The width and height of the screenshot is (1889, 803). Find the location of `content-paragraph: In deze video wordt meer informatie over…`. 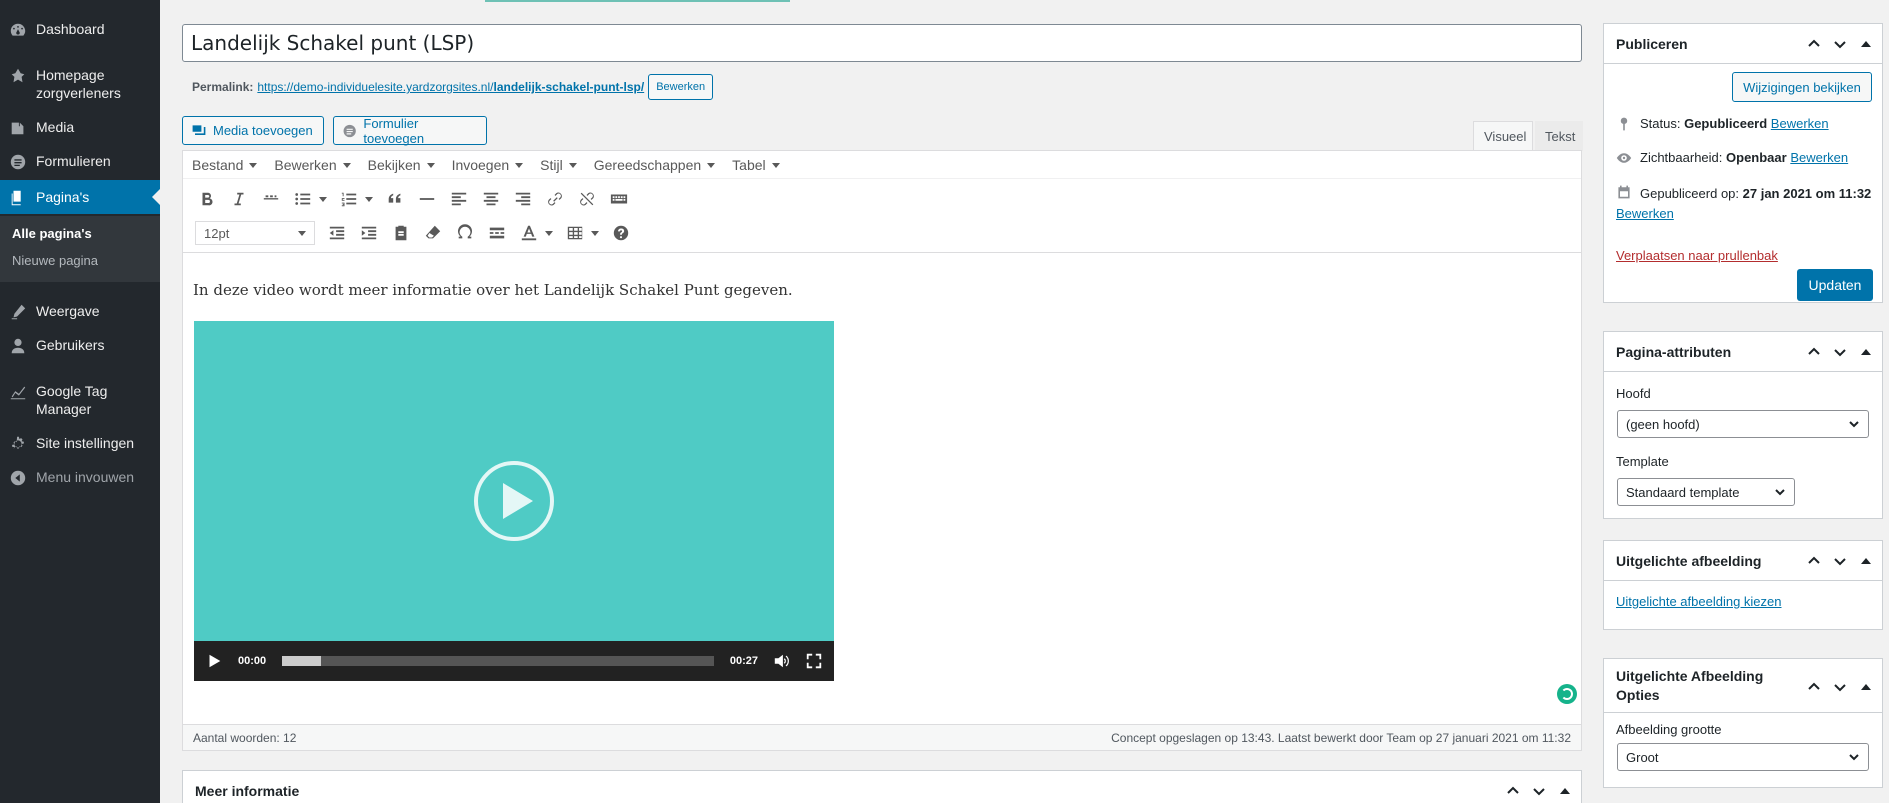

content-paragraph: In deze video wordt meer informatie over… is located at coordinates (493, 290).